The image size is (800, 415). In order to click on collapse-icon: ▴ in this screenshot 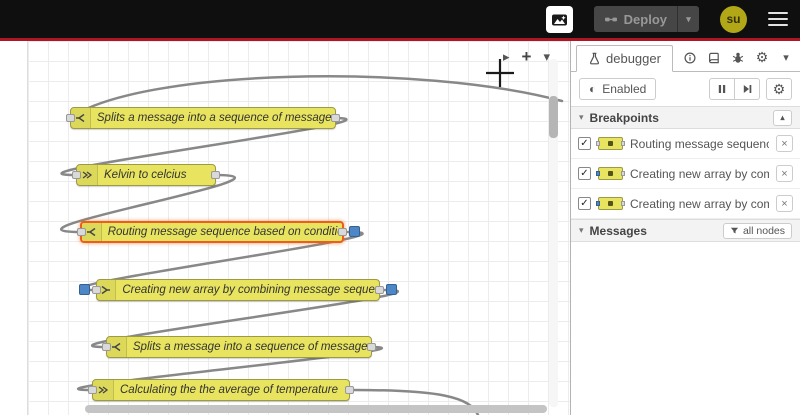, I will do `click(782, 117)`.